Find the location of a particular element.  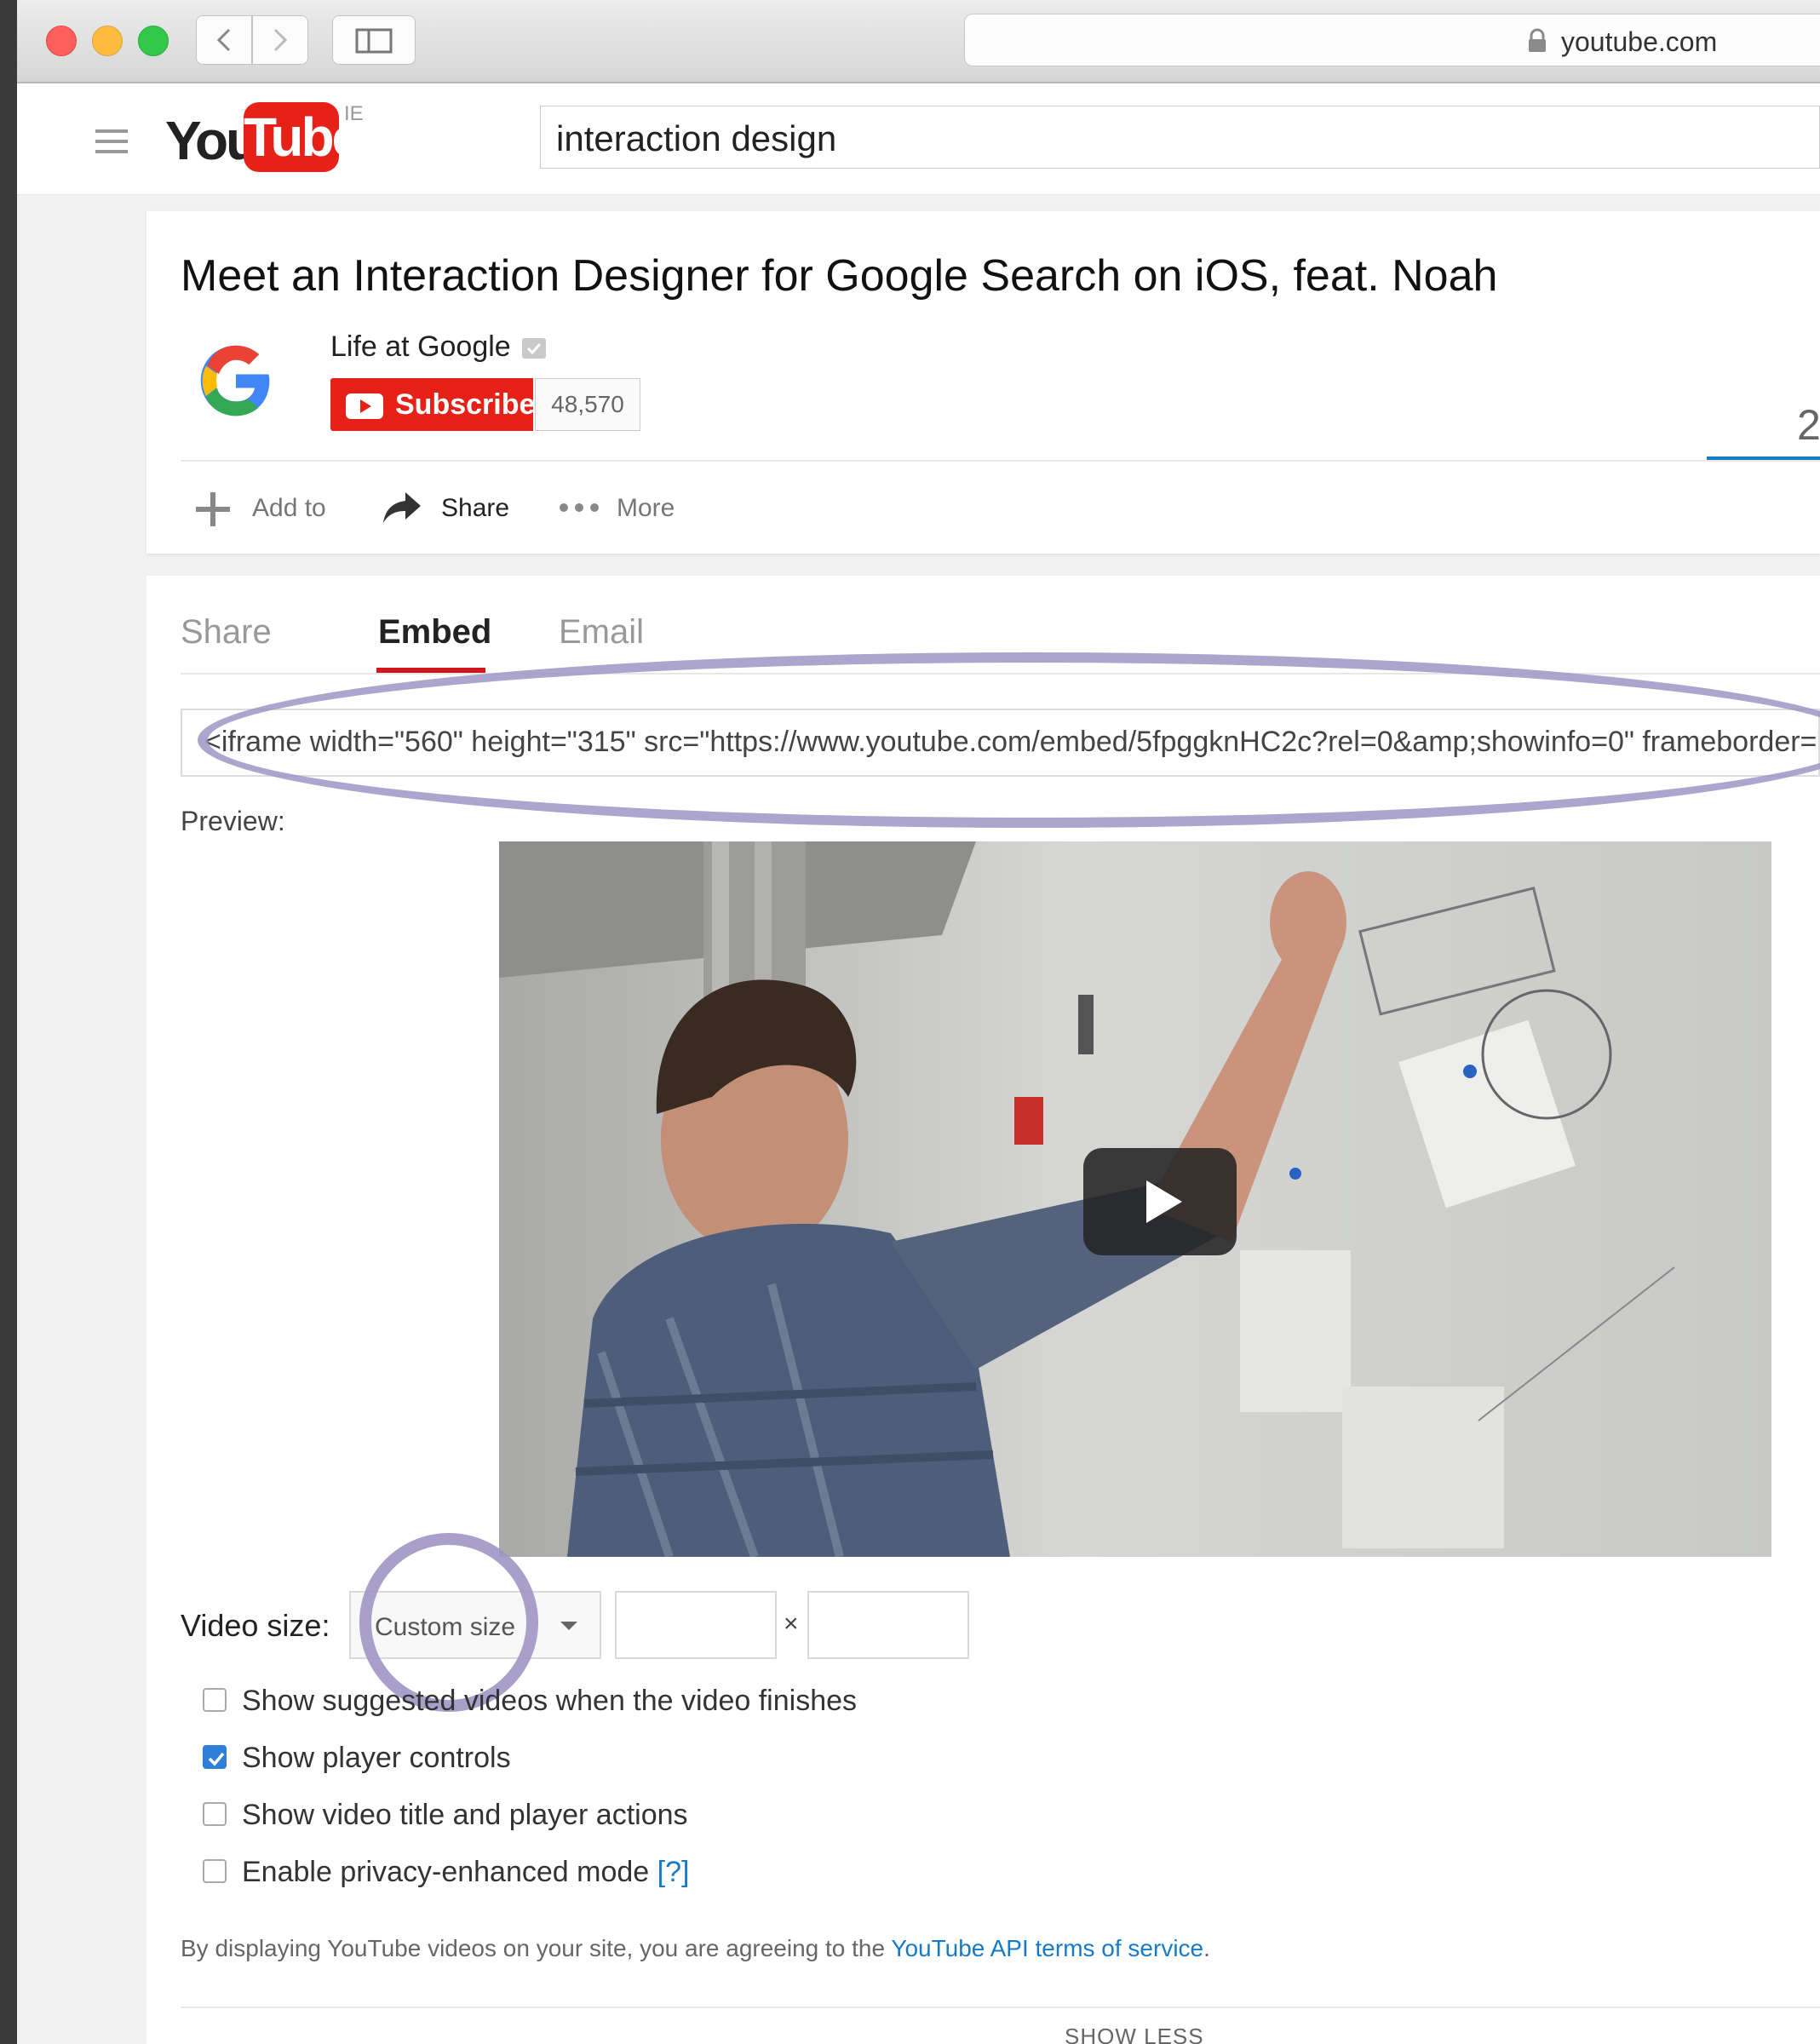

subscribe-button: Subscribe is located at coordinates (433, 404).